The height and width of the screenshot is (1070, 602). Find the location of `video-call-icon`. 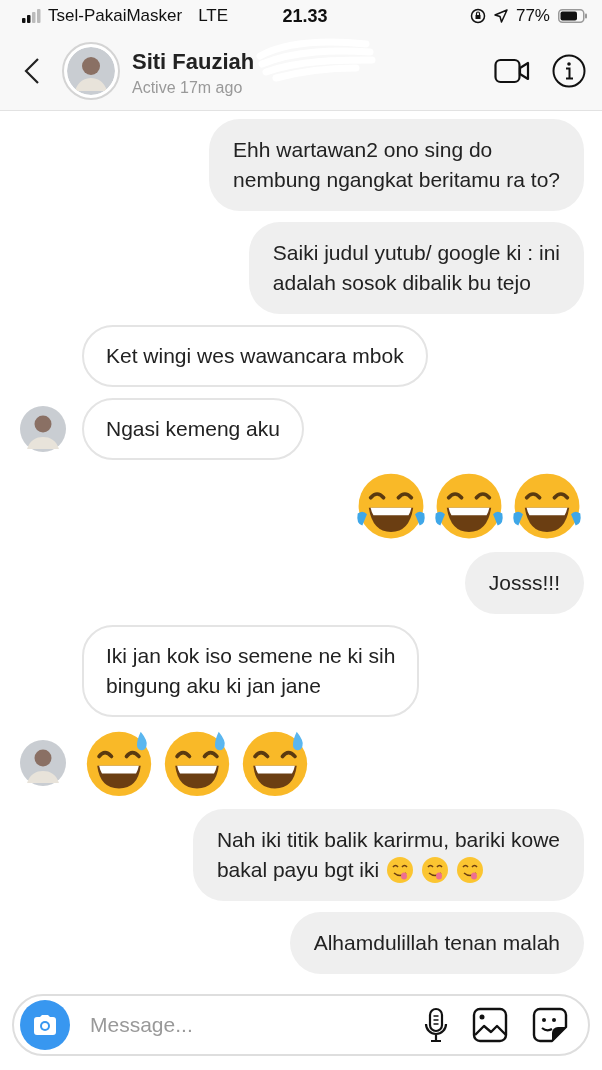

video-call-icon is located at coordinates (512, 71).